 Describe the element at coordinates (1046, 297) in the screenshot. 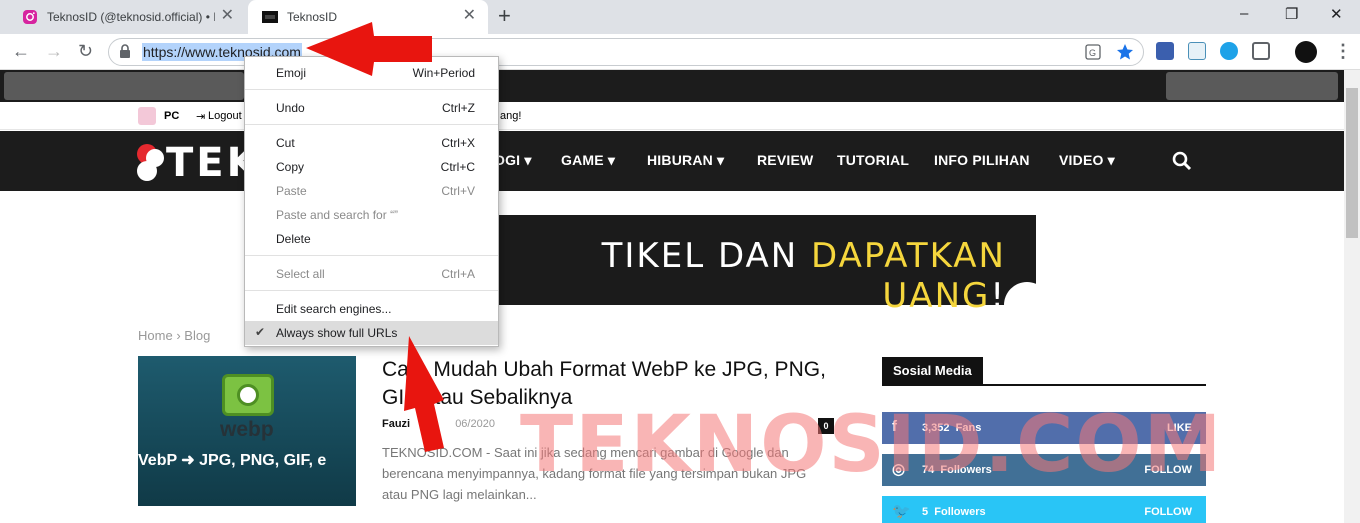

I see `banner-corner-mask` at that location.